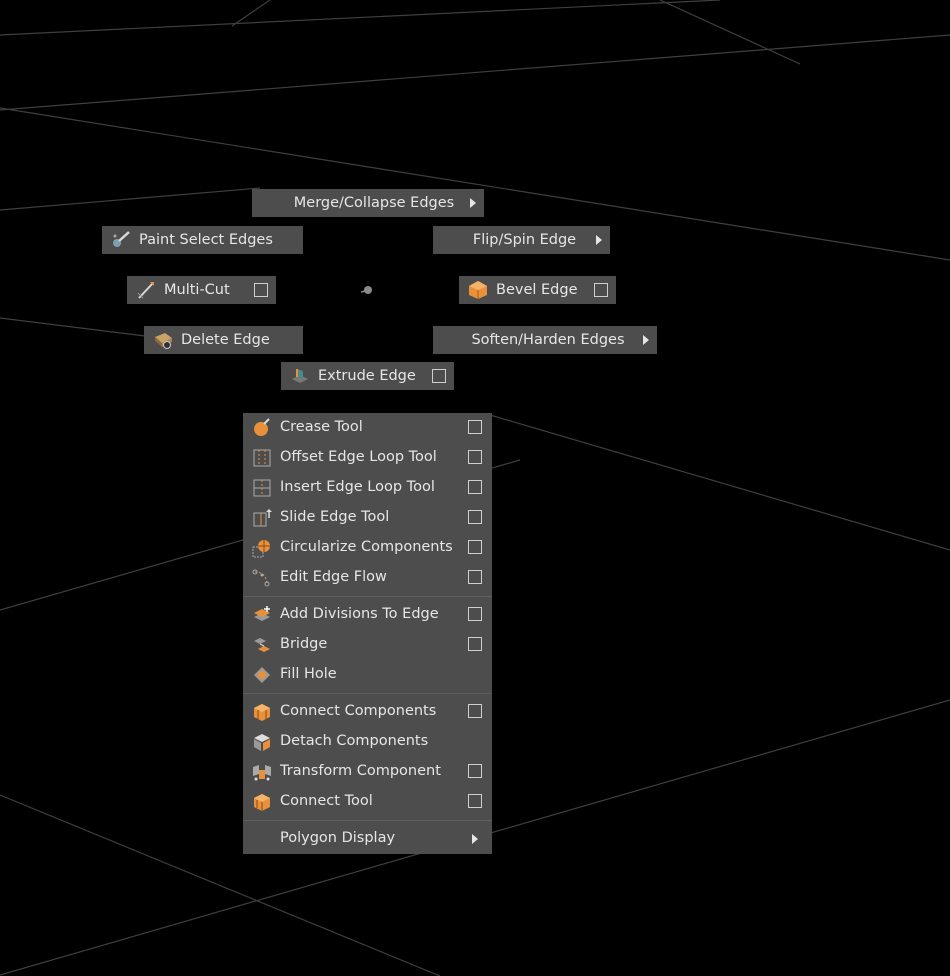 The image size is (950, 976). I want to click on extrude-edge-label: Extrude Edge, so click(367, 376).